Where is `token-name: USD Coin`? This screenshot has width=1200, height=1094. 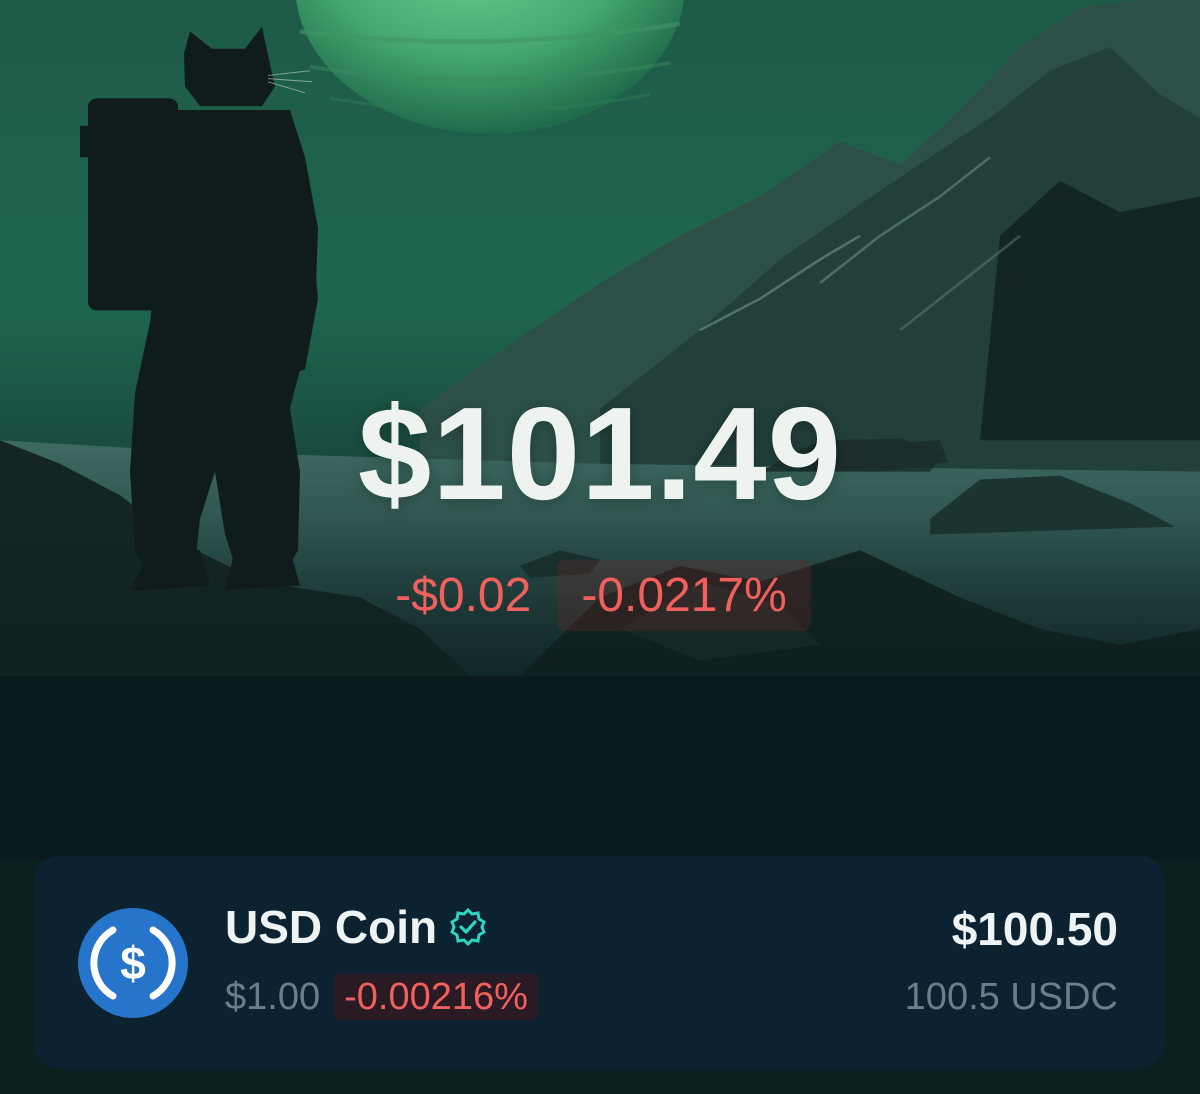 token-name: USD Coin is located at coordinates (331, 927).